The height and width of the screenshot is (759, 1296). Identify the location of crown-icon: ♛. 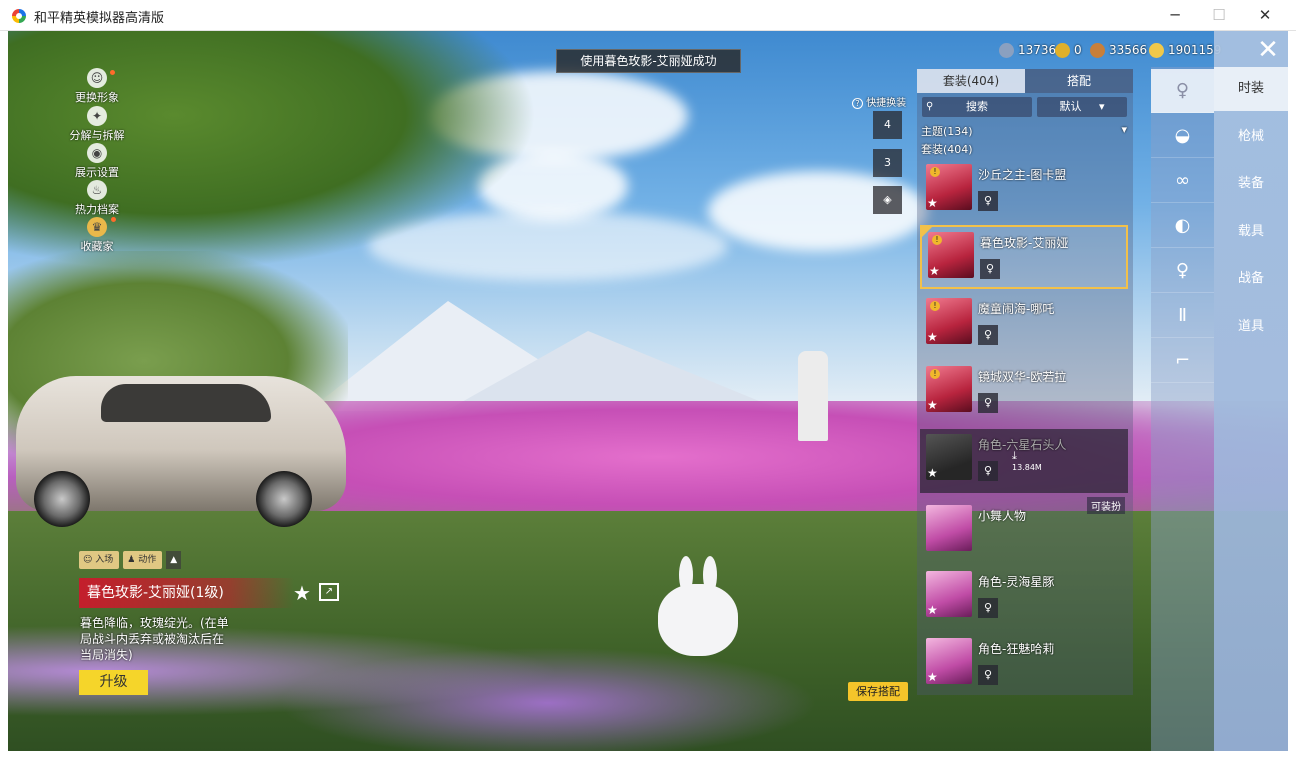
(97, 227).